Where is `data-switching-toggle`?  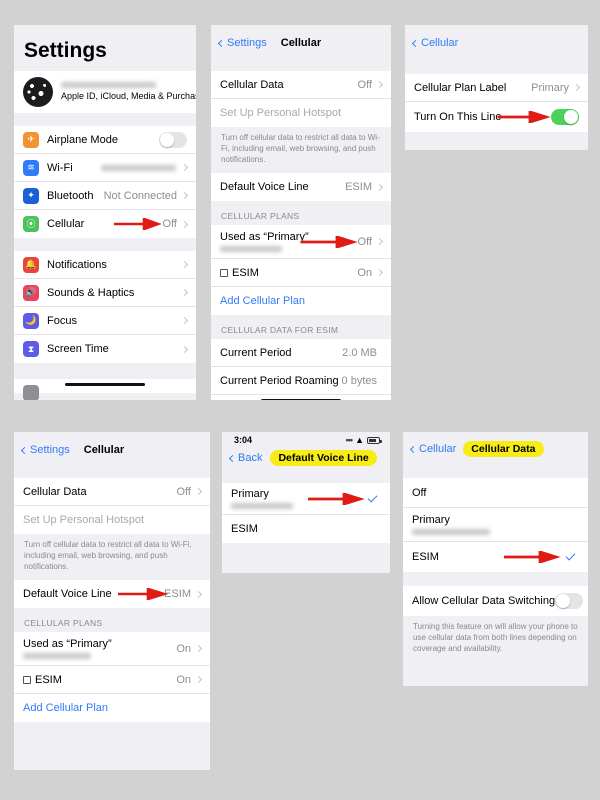
data-switching-toggle is located at coordinates (569, 601).